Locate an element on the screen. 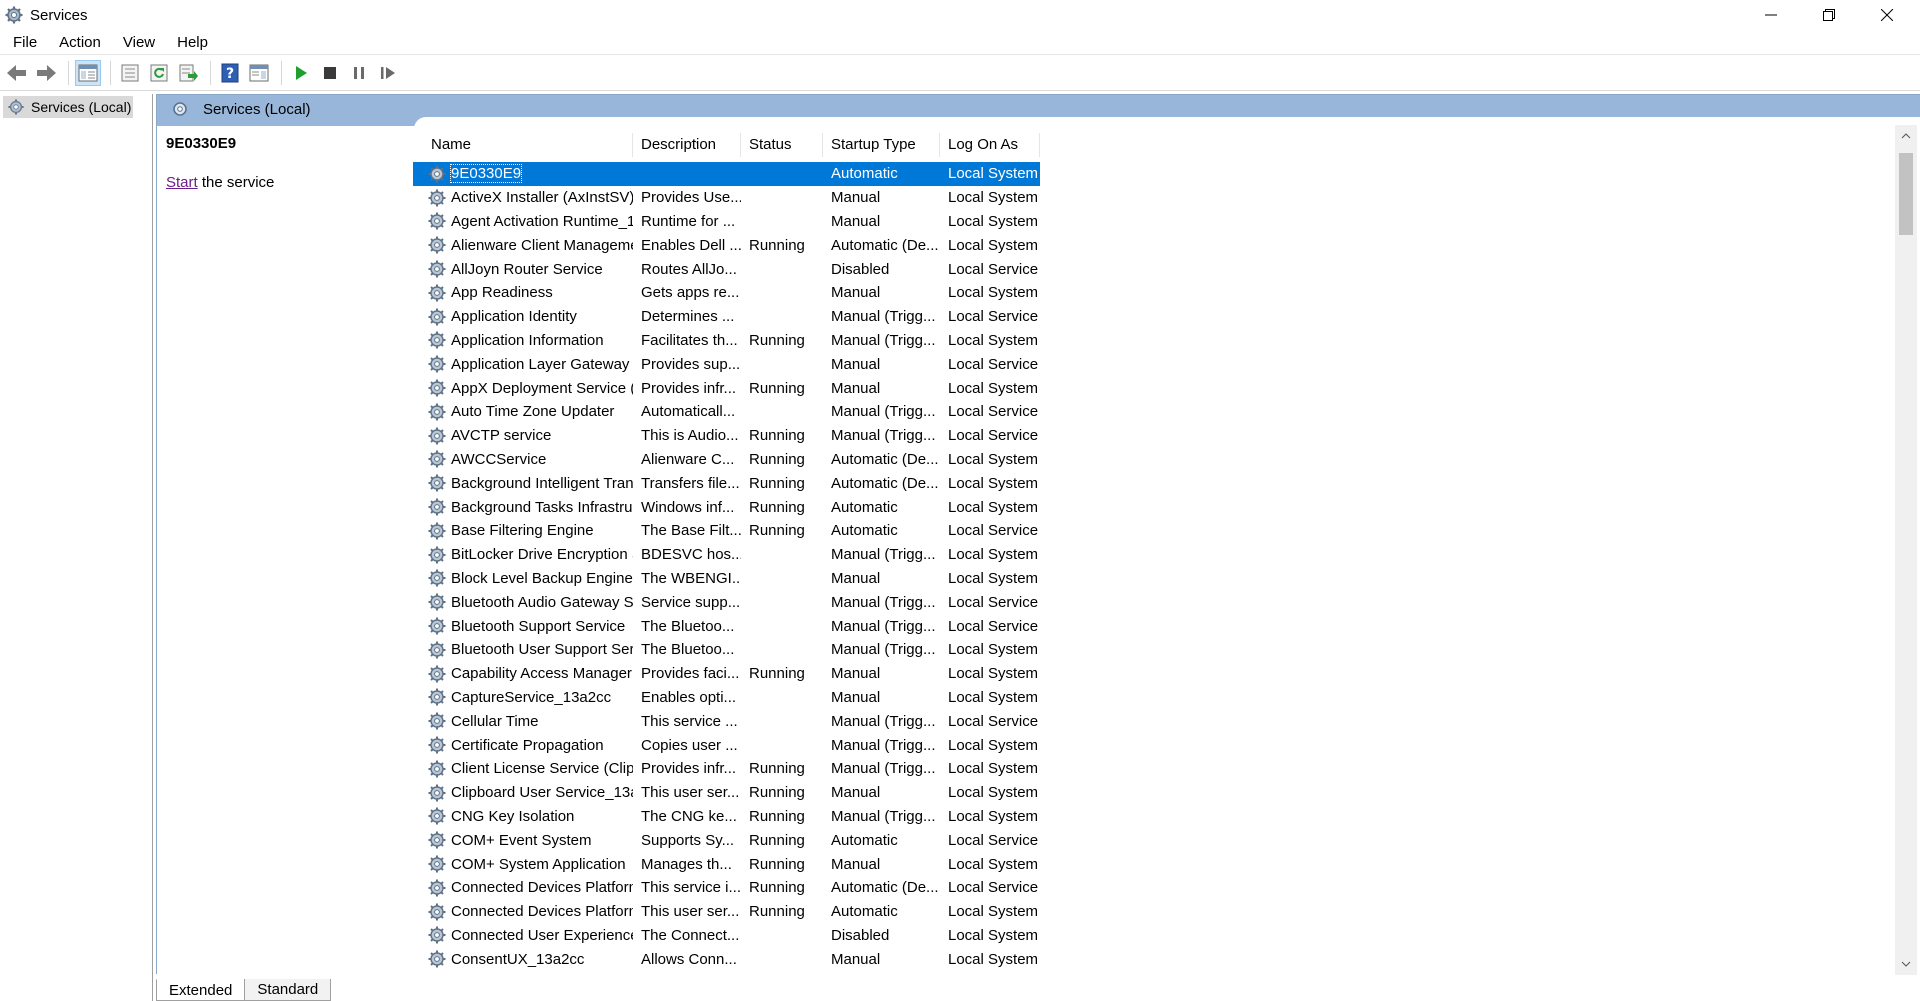 Image resolution: width=1920 pixels, height=1001 pixels. menu-file: File is located at coordinates (24, 43).